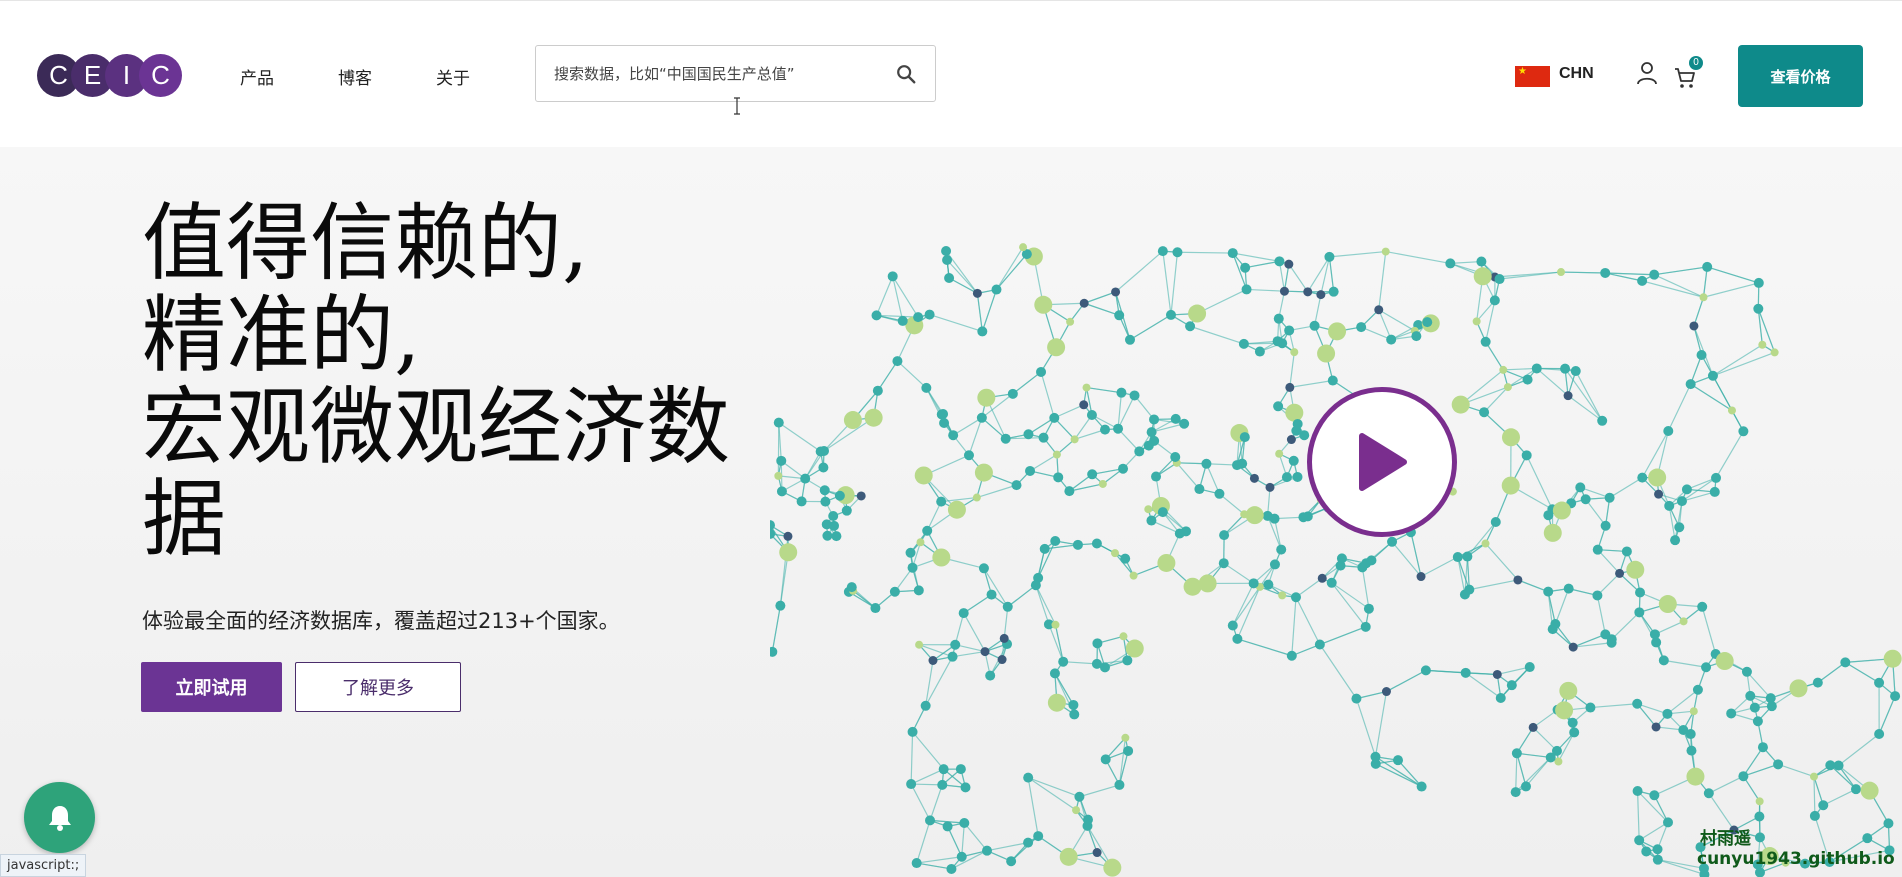 The height and width of the screenshot is (877, 1902). I want to click on nav-about: 关于, so click(453, 76).